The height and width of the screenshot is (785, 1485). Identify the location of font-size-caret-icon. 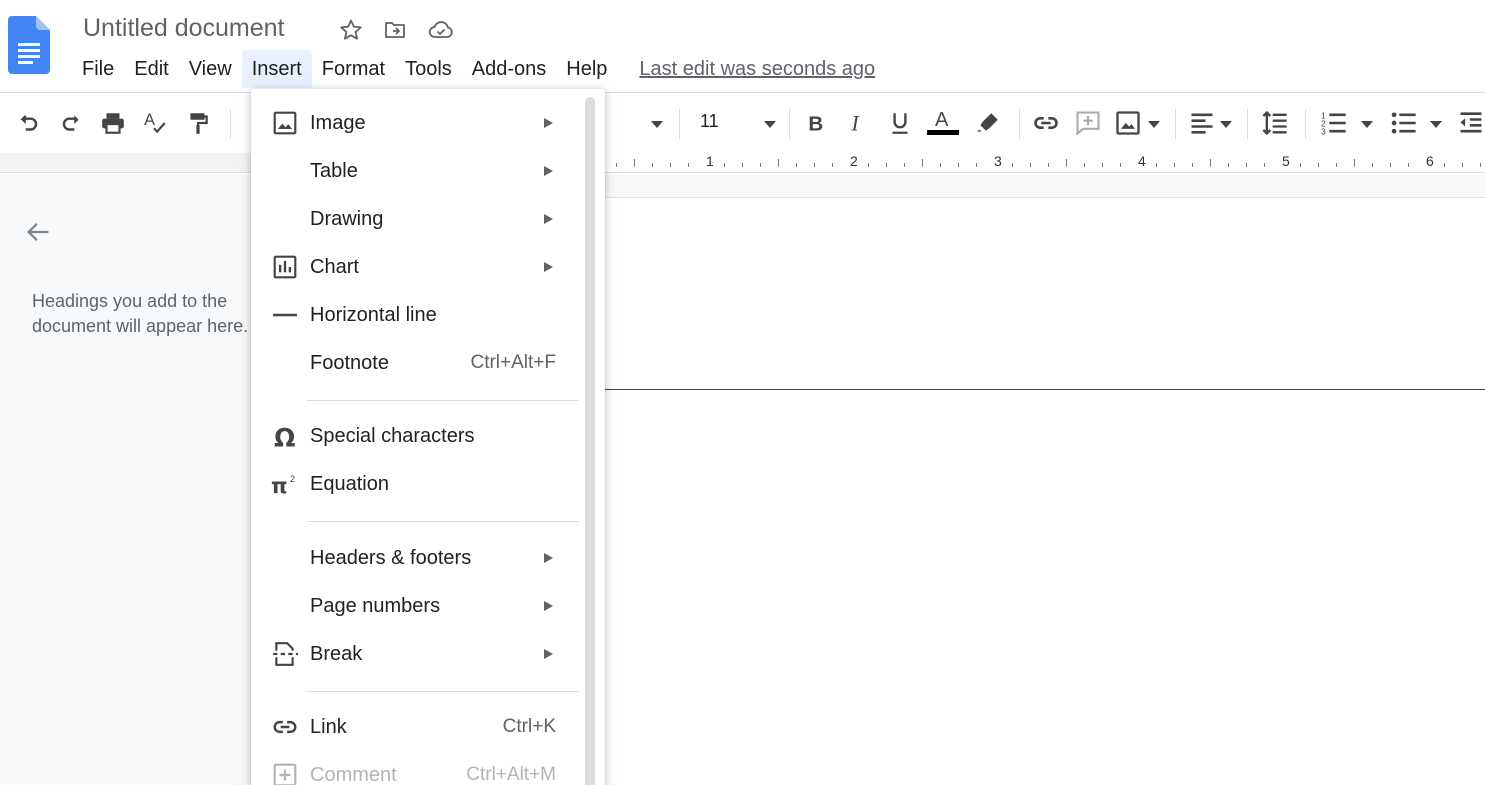
(770, 124).